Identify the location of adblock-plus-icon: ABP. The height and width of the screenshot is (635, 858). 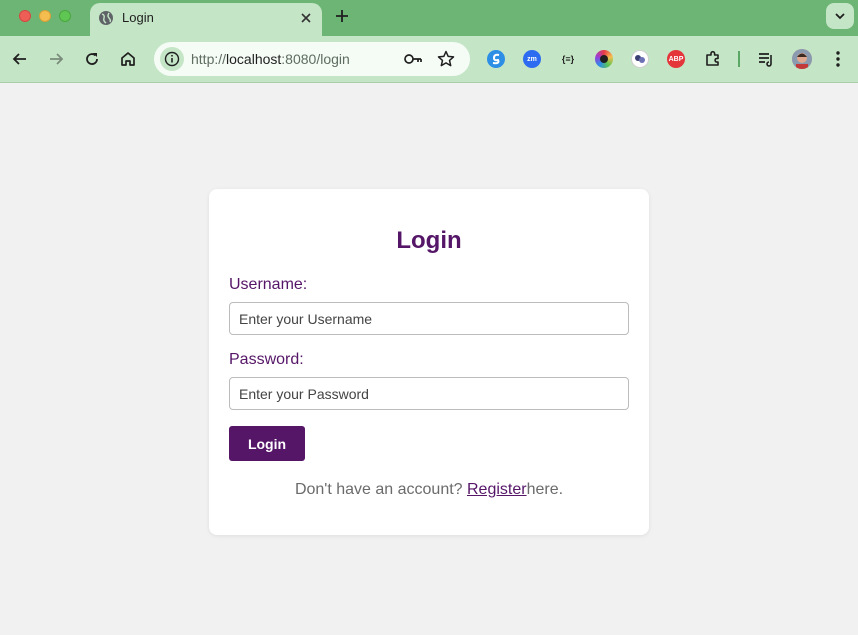
(676, 59).